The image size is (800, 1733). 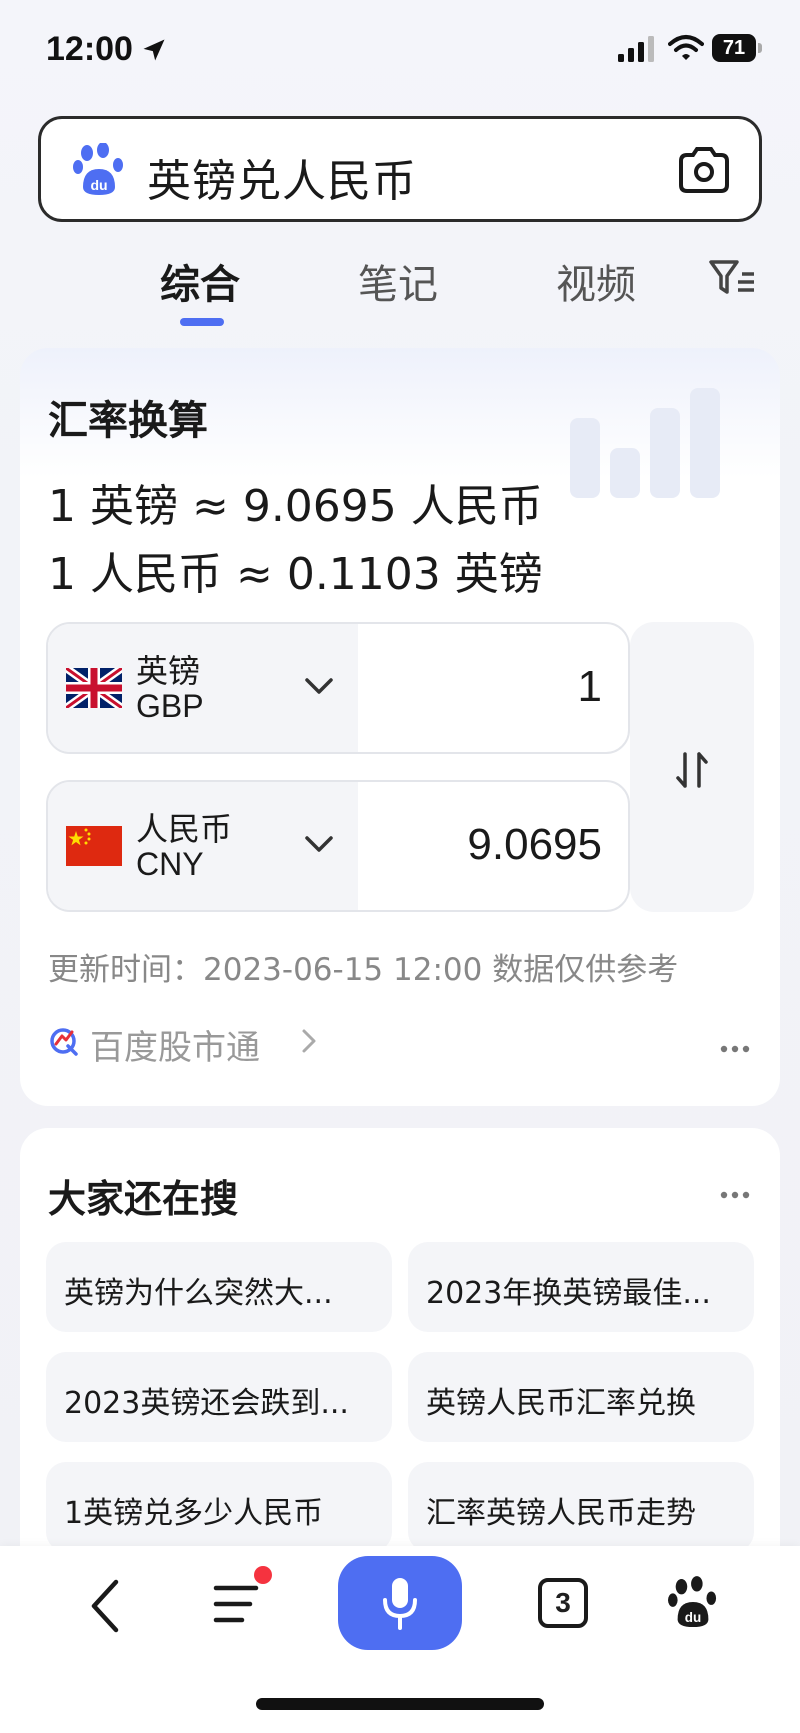 I want to click on back-arrow-icon, so click(x=104, y=1606).